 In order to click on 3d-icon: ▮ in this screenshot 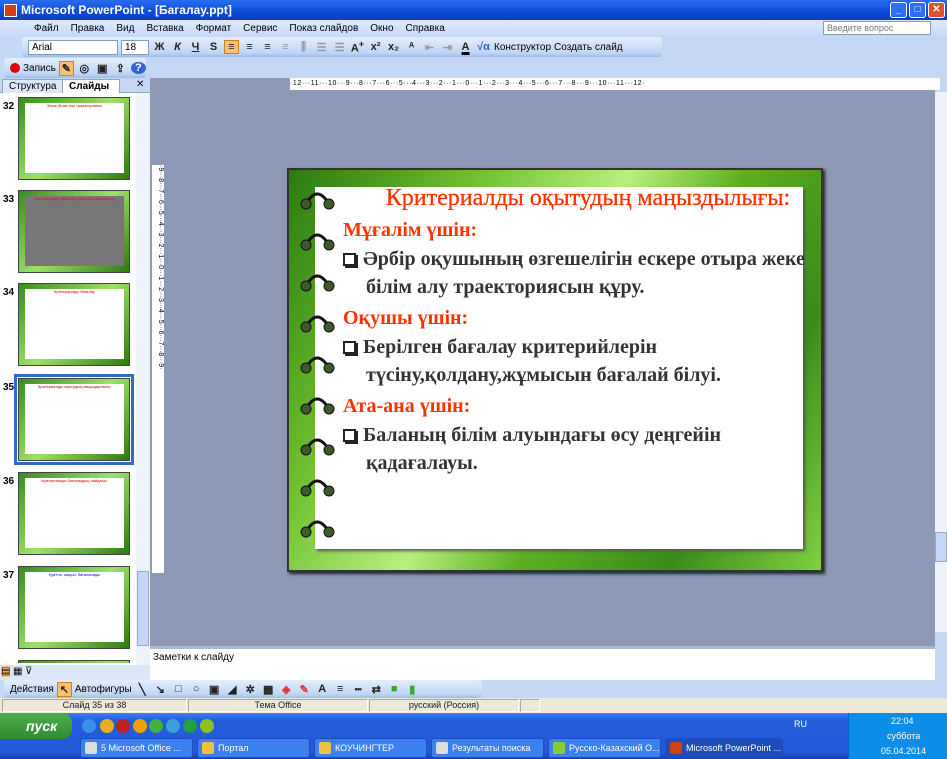, I will do `click(412, 689)`.